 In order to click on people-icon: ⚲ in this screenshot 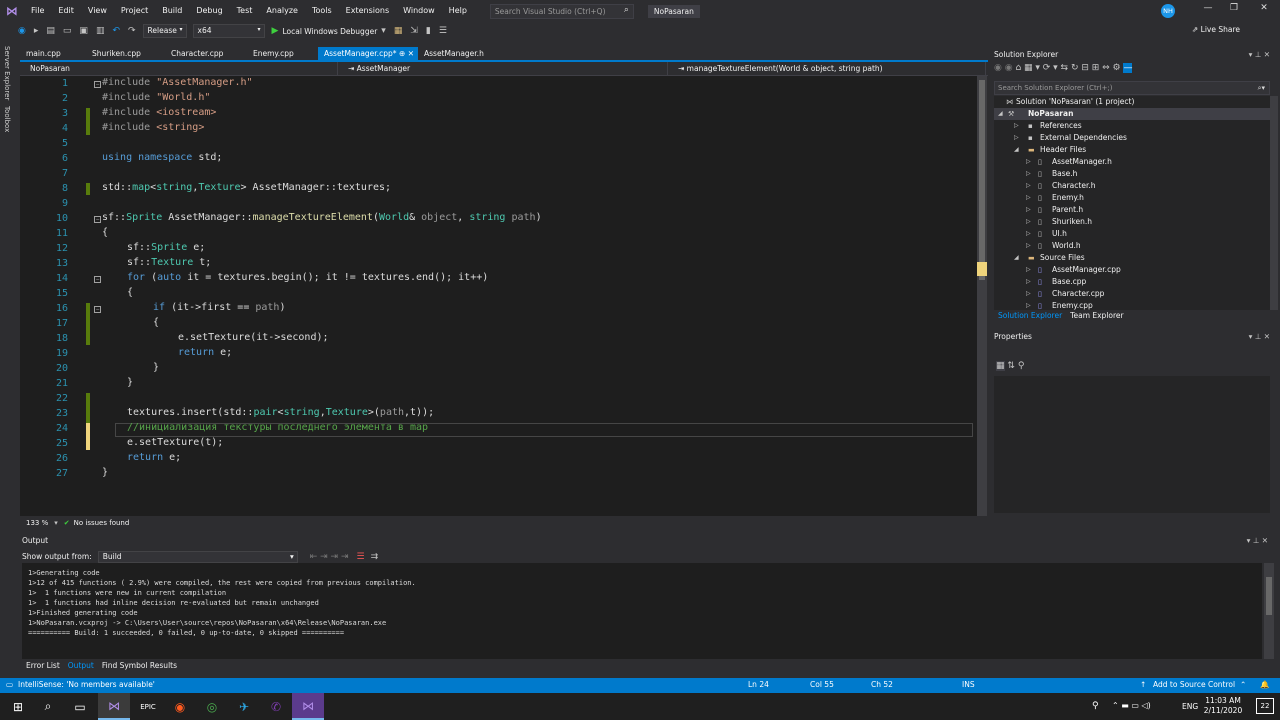, I will do `click(1095, 706)`.